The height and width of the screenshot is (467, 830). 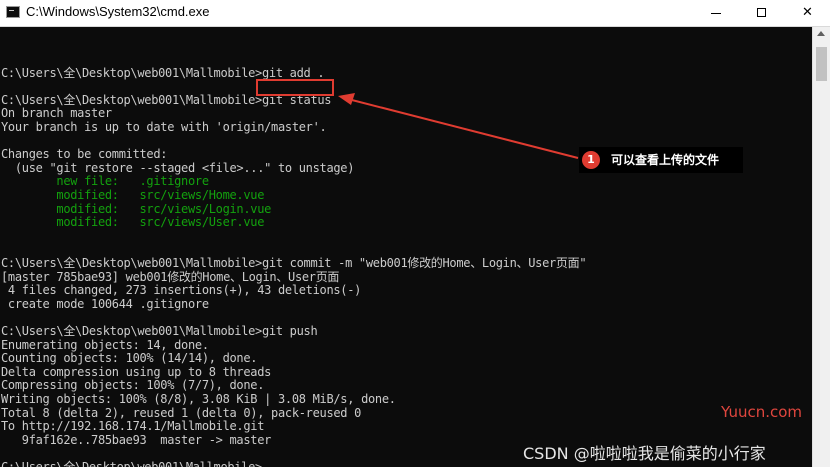 What do you see at coordinates (821, 247) in the screenshot?
I see `vertical-scrollbar` at bounding box center [821, 247].